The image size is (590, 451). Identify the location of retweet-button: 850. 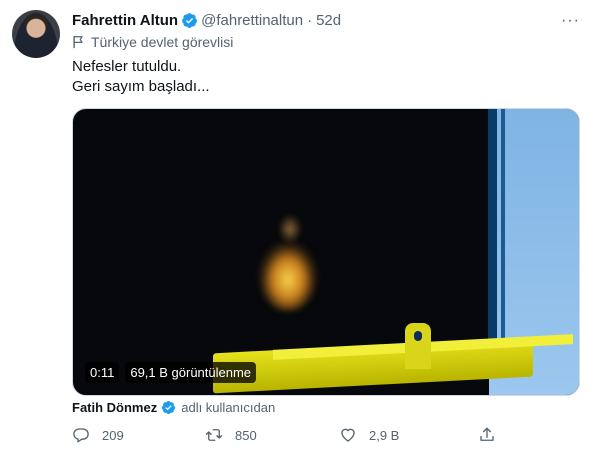
(231, 435).